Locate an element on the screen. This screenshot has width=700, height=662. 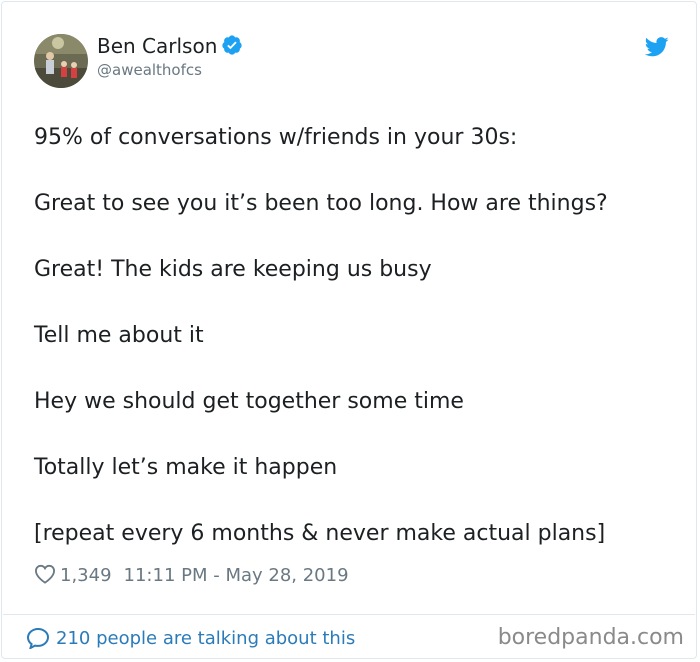
divider is located at coordinates (349, 614).